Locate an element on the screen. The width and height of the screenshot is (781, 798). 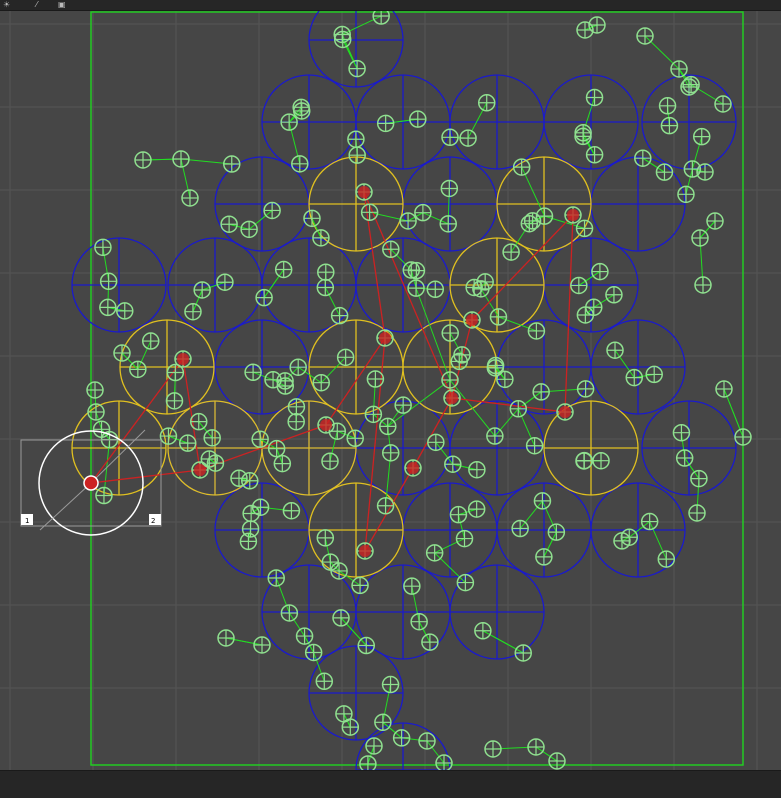
gizmo-center is located at coordinates (91, 483).